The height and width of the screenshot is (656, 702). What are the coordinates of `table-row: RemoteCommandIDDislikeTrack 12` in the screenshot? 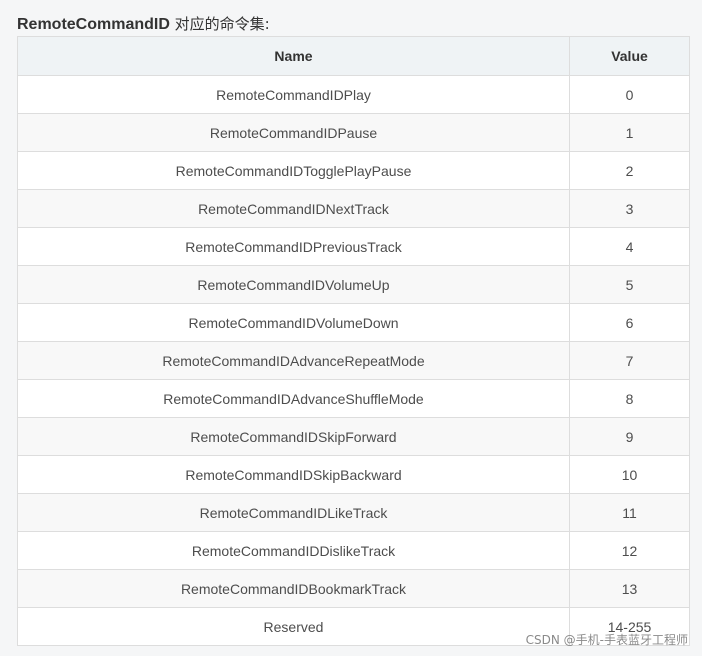 It's located at (353, 550).